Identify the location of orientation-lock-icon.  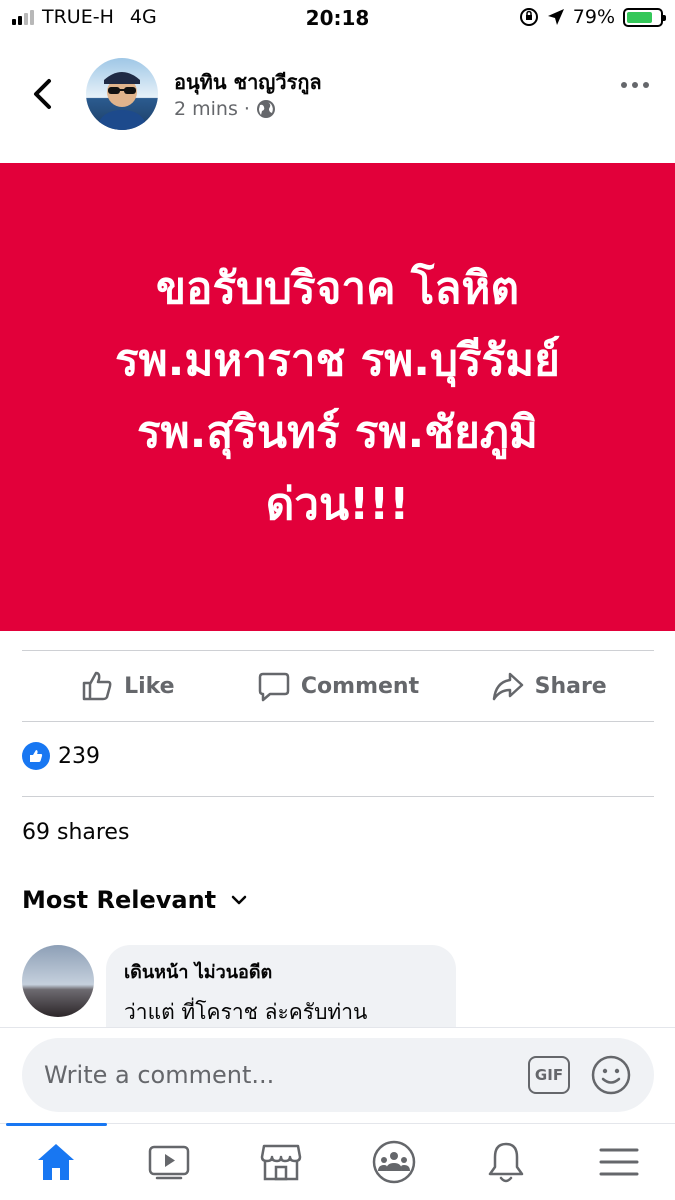
(528, 17).